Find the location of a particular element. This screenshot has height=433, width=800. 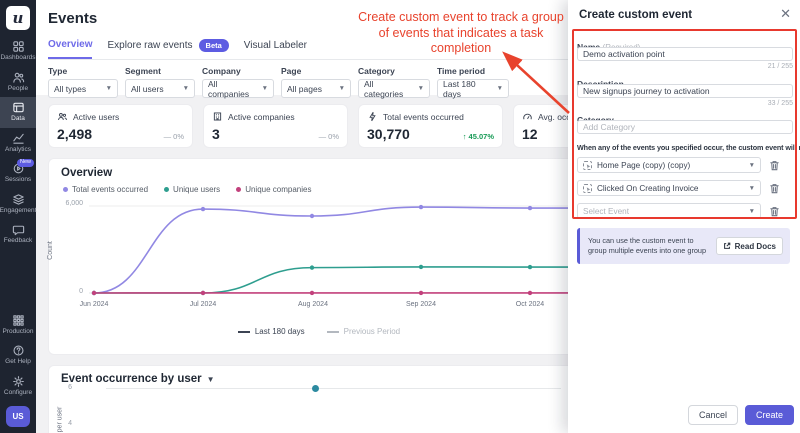

tab-label: Overview is located at coordinates (70, 44).